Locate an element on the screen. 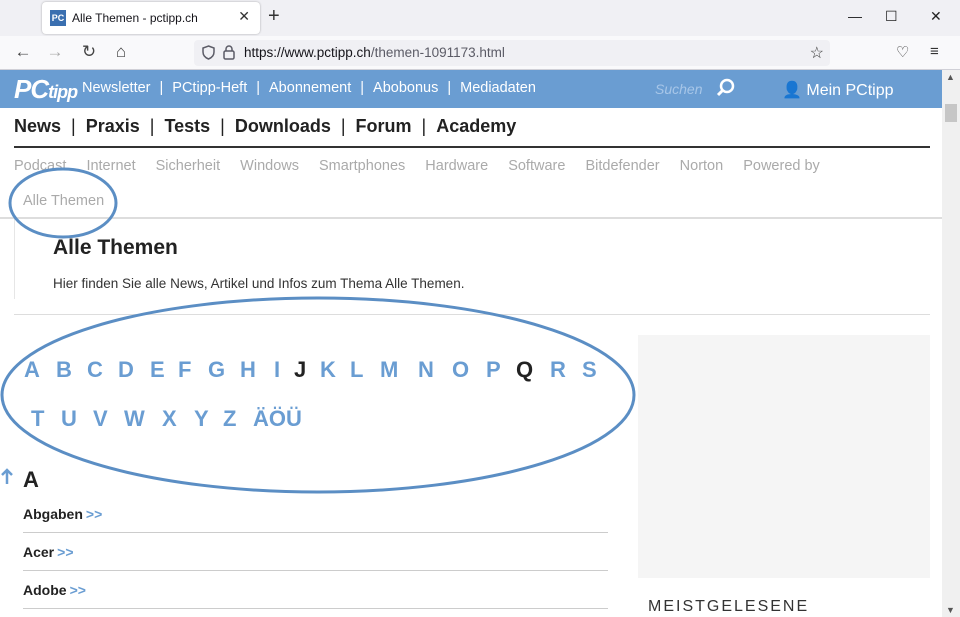 The height and width of the screenshot is (617, 960). forward-icon: → is located at coordinates (55, 52).